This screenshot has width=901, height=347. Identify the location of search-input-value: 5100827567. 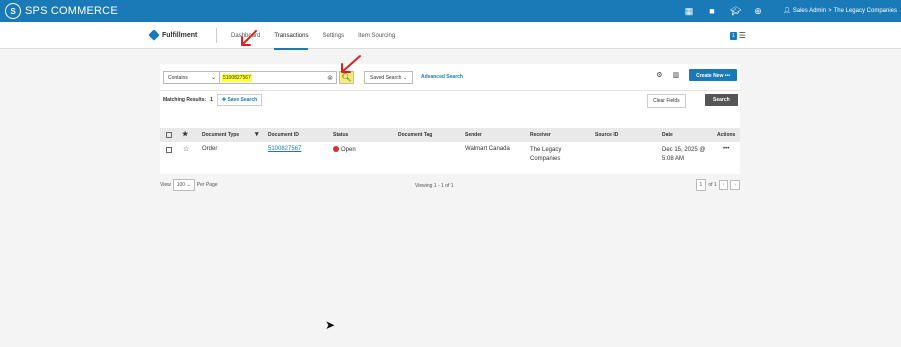
(237, 77).